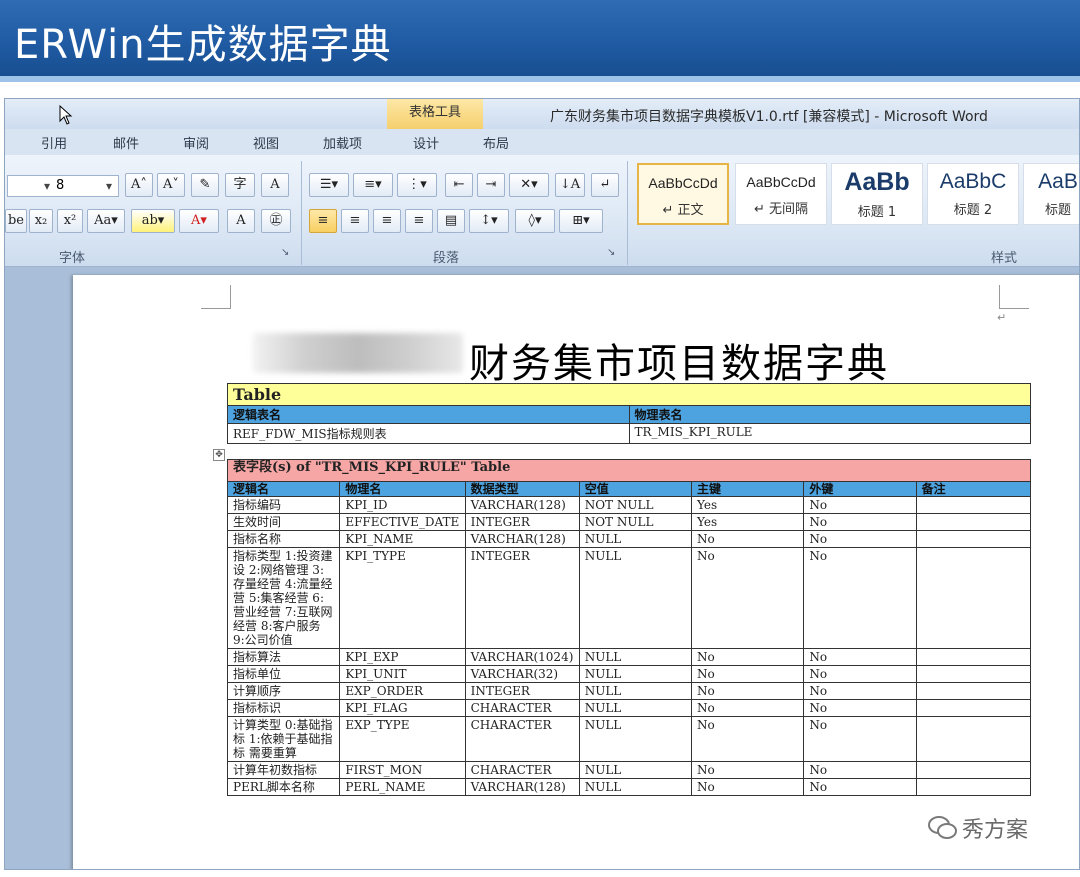  I want to click on clear-format-button: ✎, so click(205, 185).